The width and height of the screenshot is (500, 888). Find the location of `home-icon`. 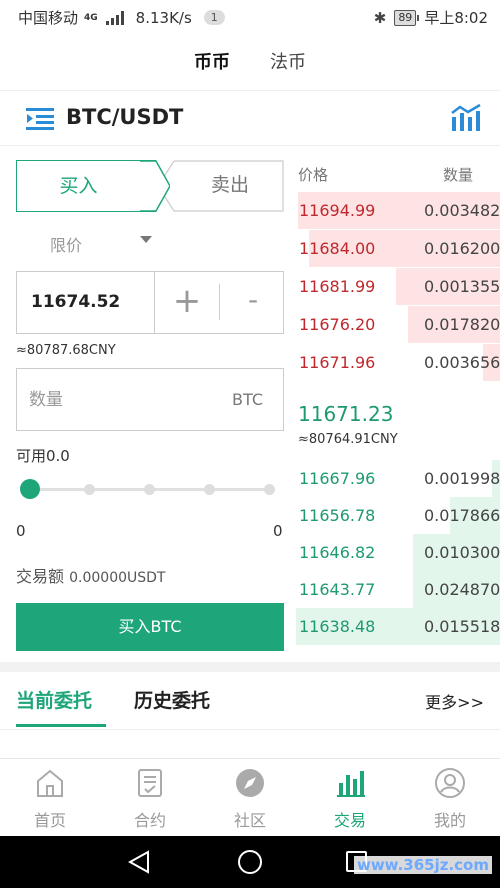

home-icon is located at coordinates (50, 783).